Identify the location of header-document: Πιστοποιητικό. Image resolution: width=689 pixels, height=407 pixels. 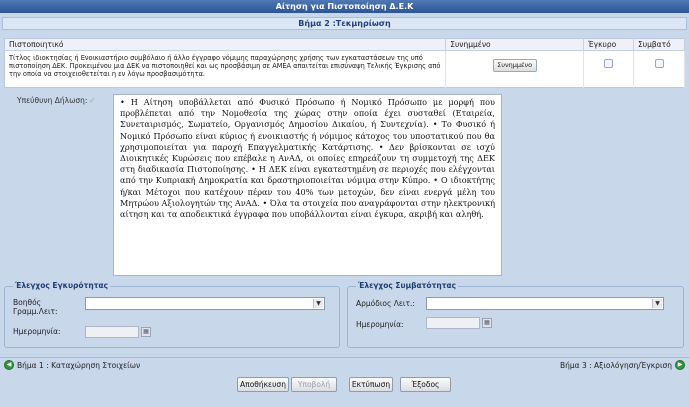
(225, 44).